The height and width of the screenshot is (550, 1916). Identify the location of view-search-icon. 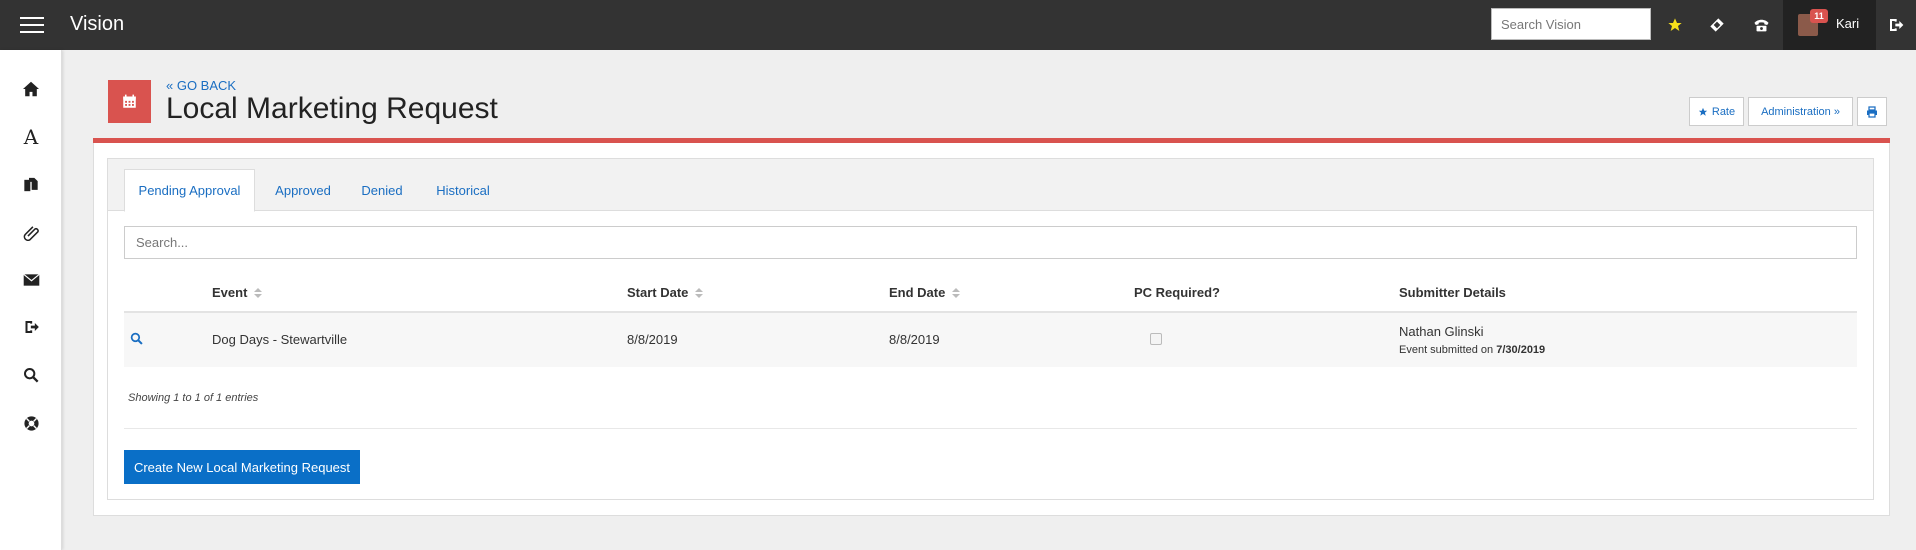
(136, 340).